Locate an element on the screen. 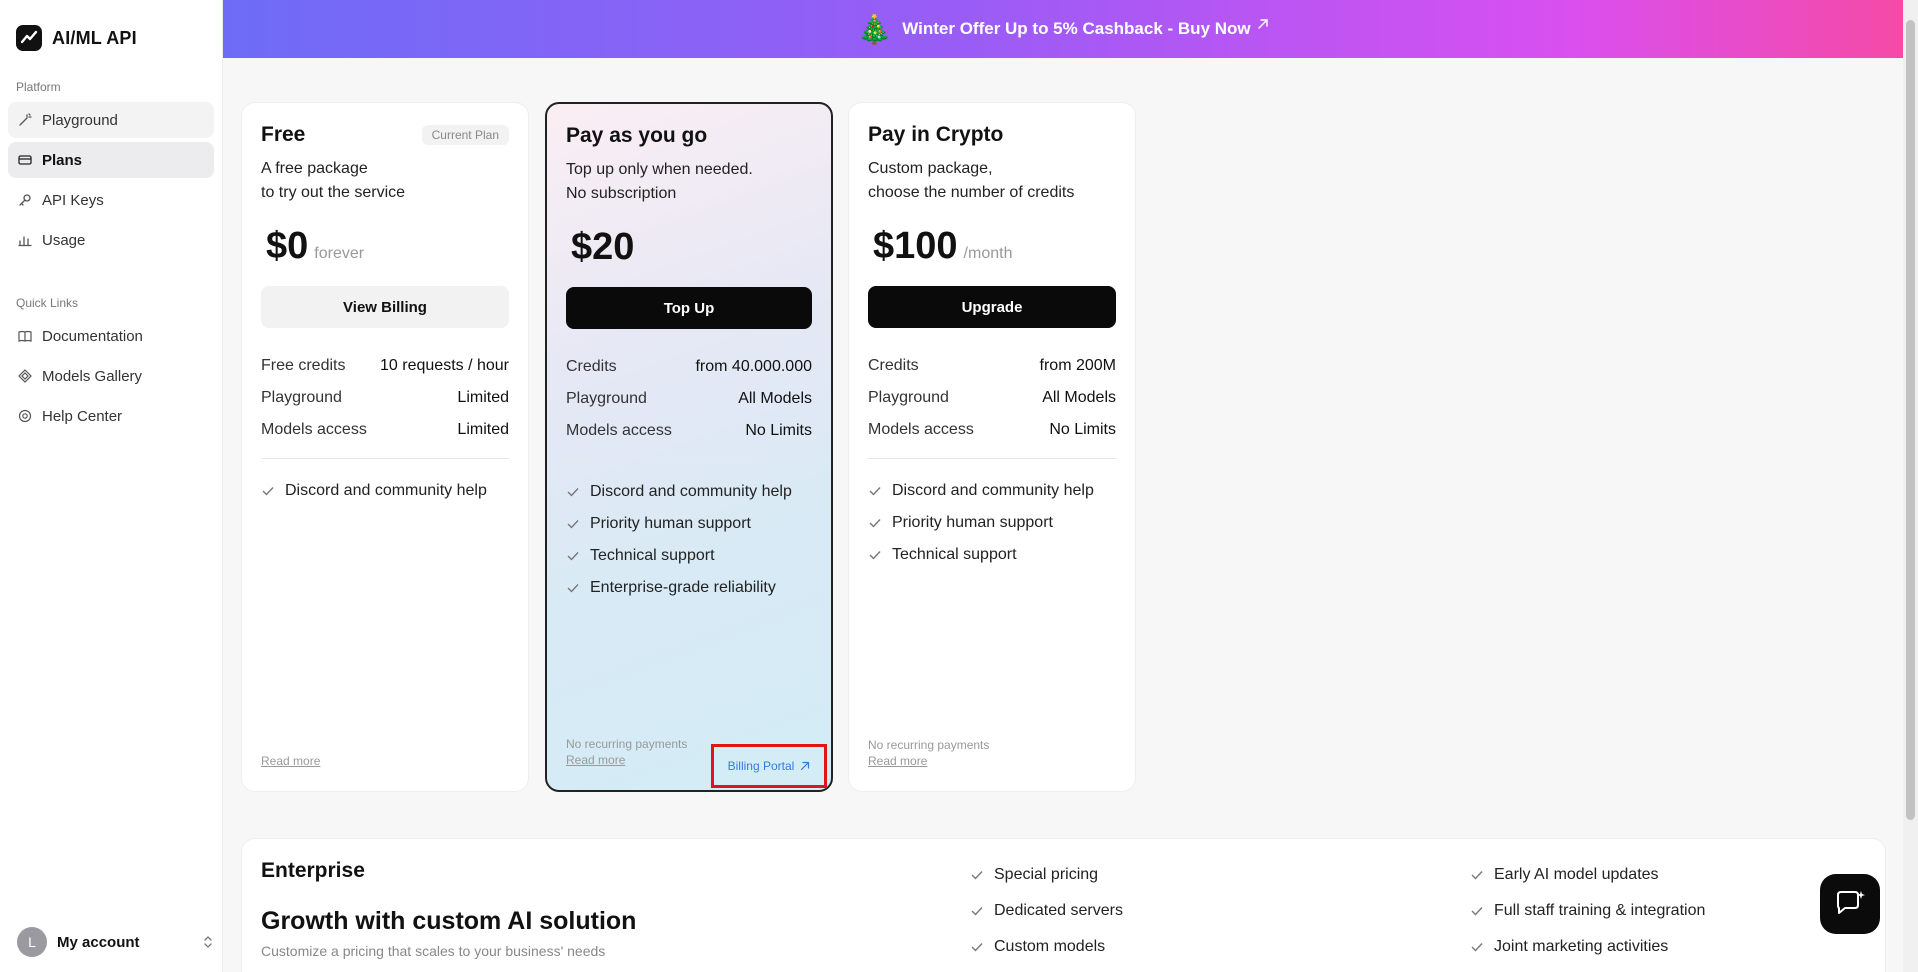  plan-row: Playground All Models is located at coordinates (992, 398).